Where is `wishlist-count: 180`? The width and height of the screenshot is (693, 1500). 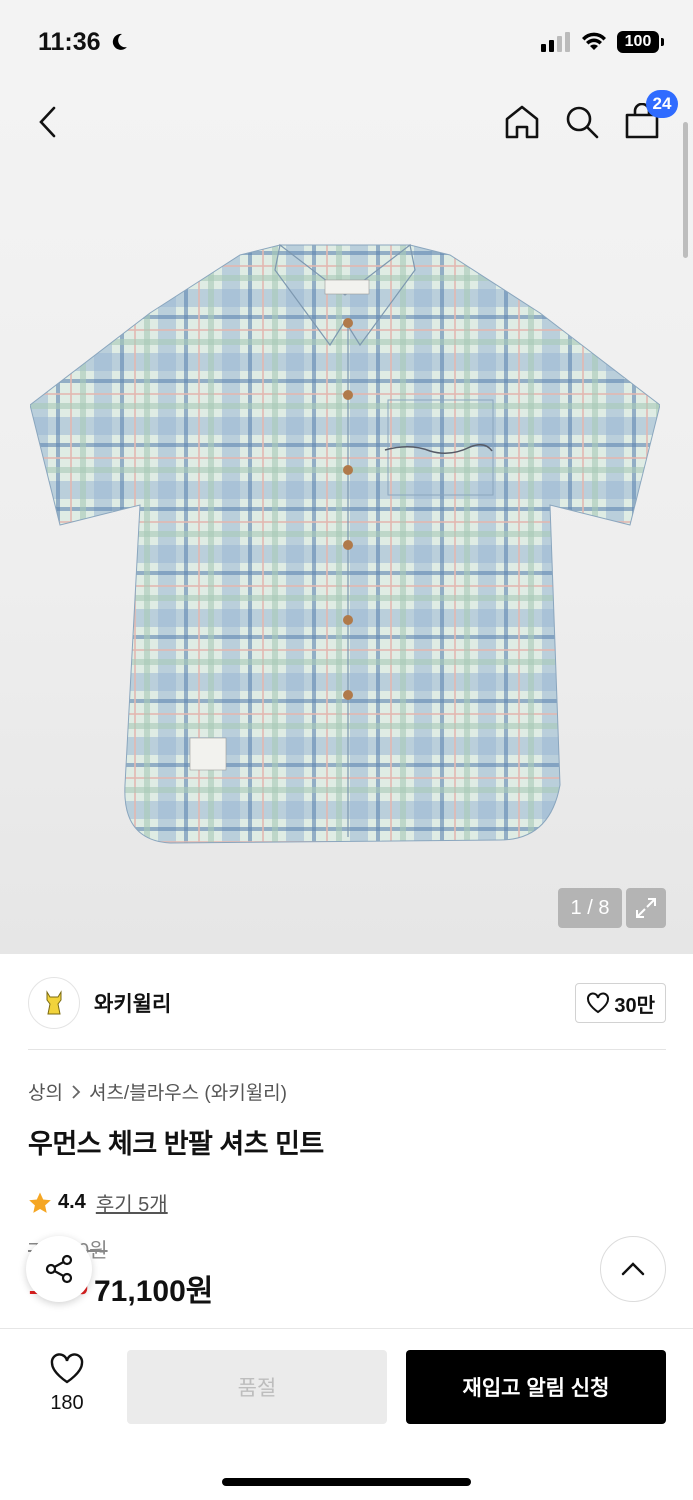
wishlist-count: 180 is located at coordinates (67, 1403).